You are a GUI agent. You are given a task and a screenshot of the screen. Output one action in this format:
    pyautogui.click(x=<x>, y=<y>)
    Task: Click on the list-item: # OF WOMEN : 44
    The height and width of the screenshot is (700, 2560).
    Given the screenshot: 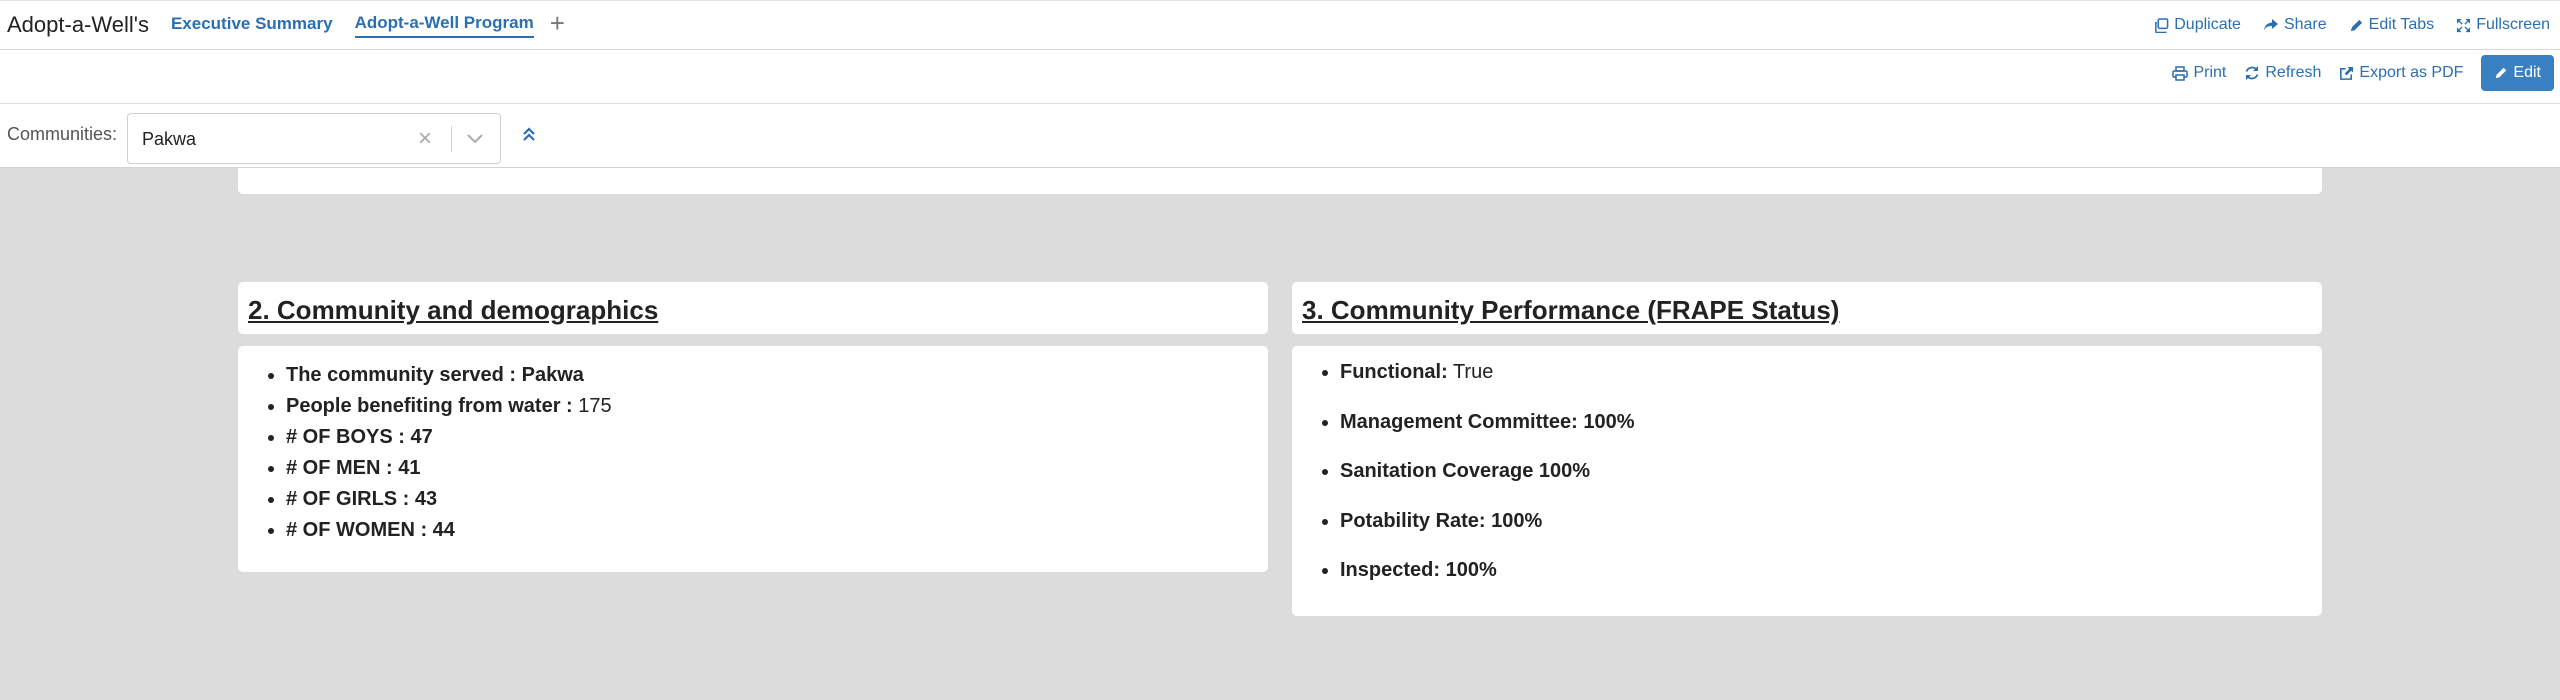 What is the action you would take?
    pyautogui.click(x=449, y=530)
    